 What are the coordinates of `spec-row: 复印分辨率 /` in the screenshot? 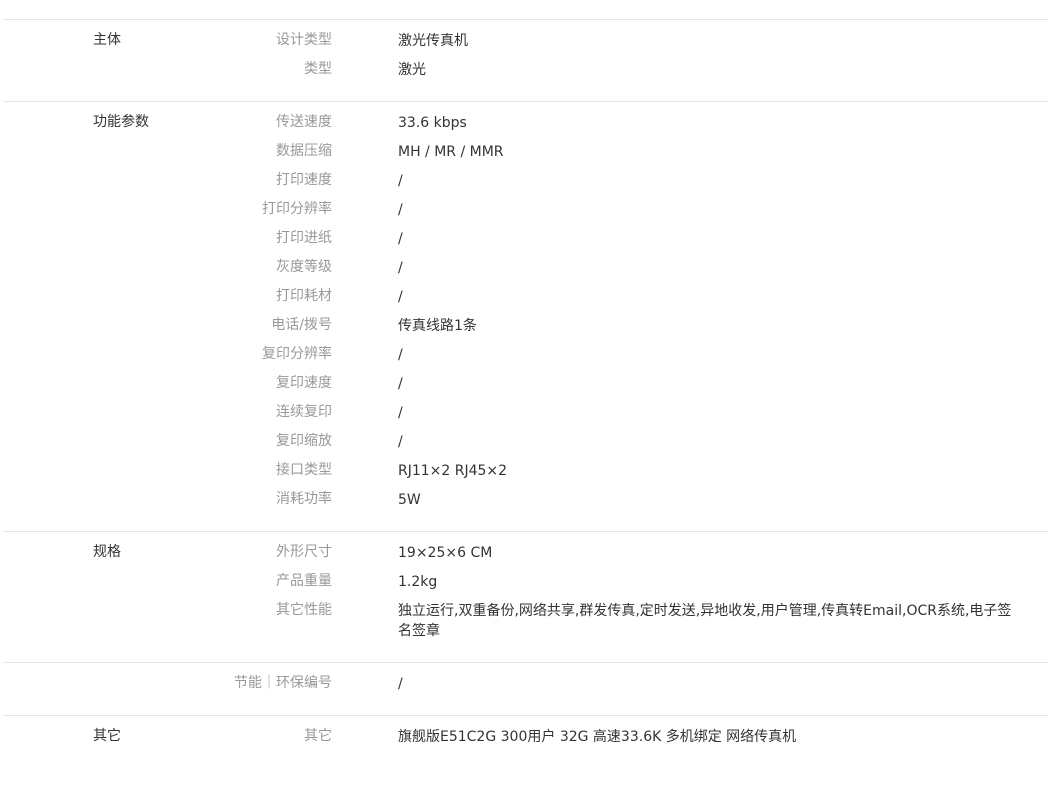 It's located at (525, 358).